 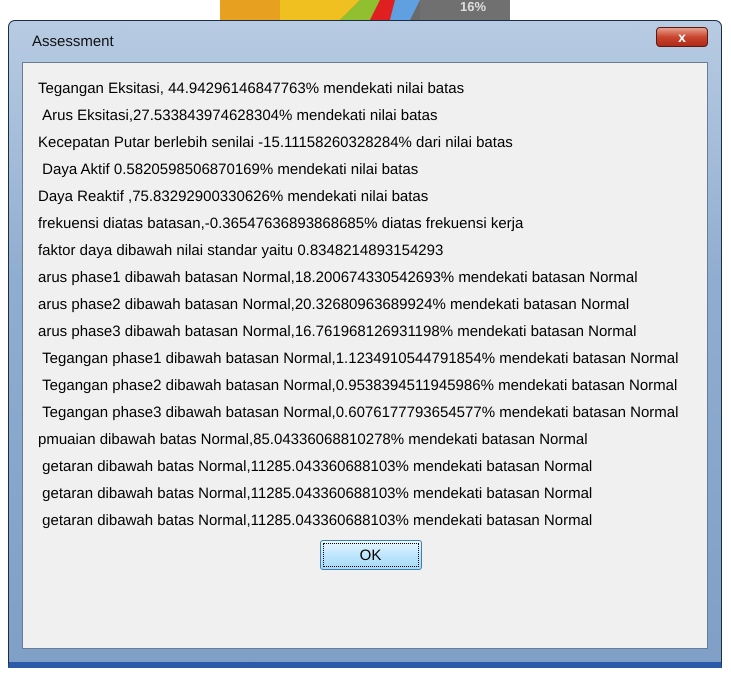 What do you see at coordinates (359, 386) in the screenshot?
I see `message-line: Tegangan phase2 dibawah batasan Normal,0.9538394511945986% mendekati batasan Normal` at bounding box center [359, 386].